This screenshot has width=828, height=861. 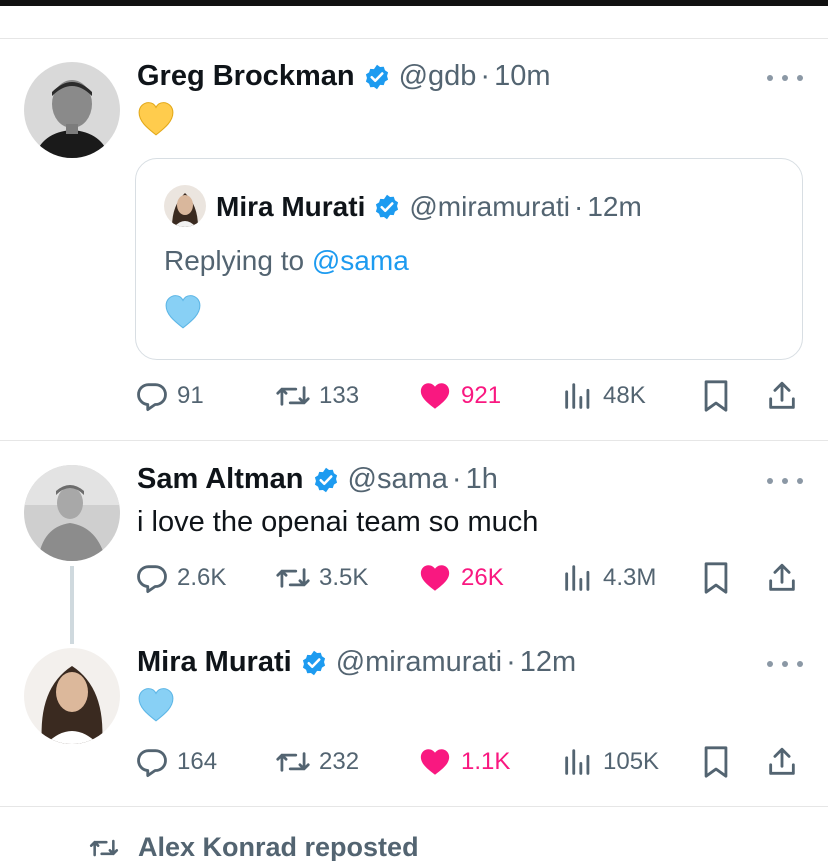 What do you see at coordinates (190, 395) in the screenshot?
I see `reply-count: 91` at bounding box center [190, 395].